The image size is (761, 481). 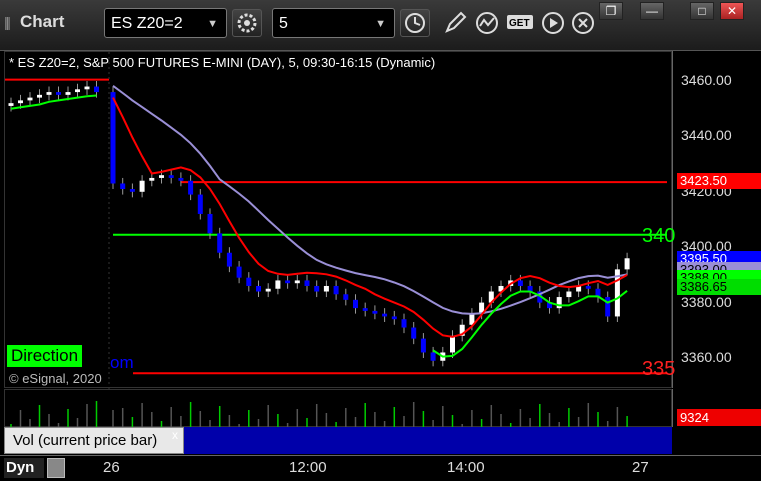 I want to click on price-tick-label: 3360.00, so click(x=706, y=357).